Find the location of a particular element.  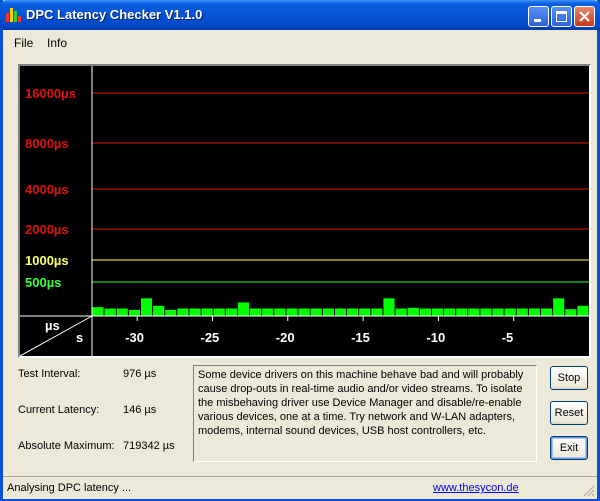

x-tick-label: -5 is located at coordinates (508, 337).